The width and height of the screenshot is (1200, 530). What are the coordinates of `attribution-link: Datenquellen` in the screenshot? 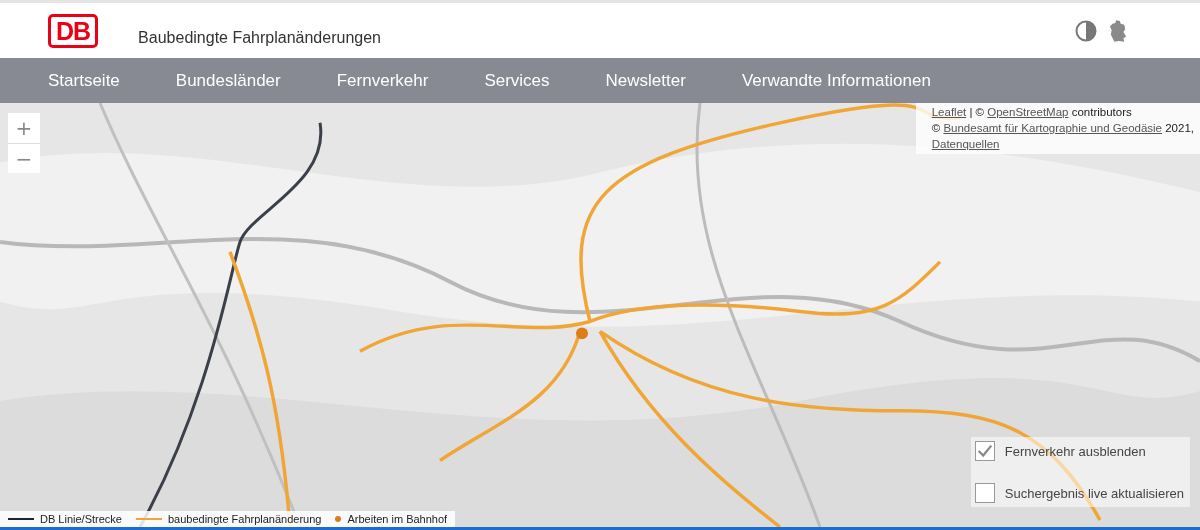 It's located at (965, 144).